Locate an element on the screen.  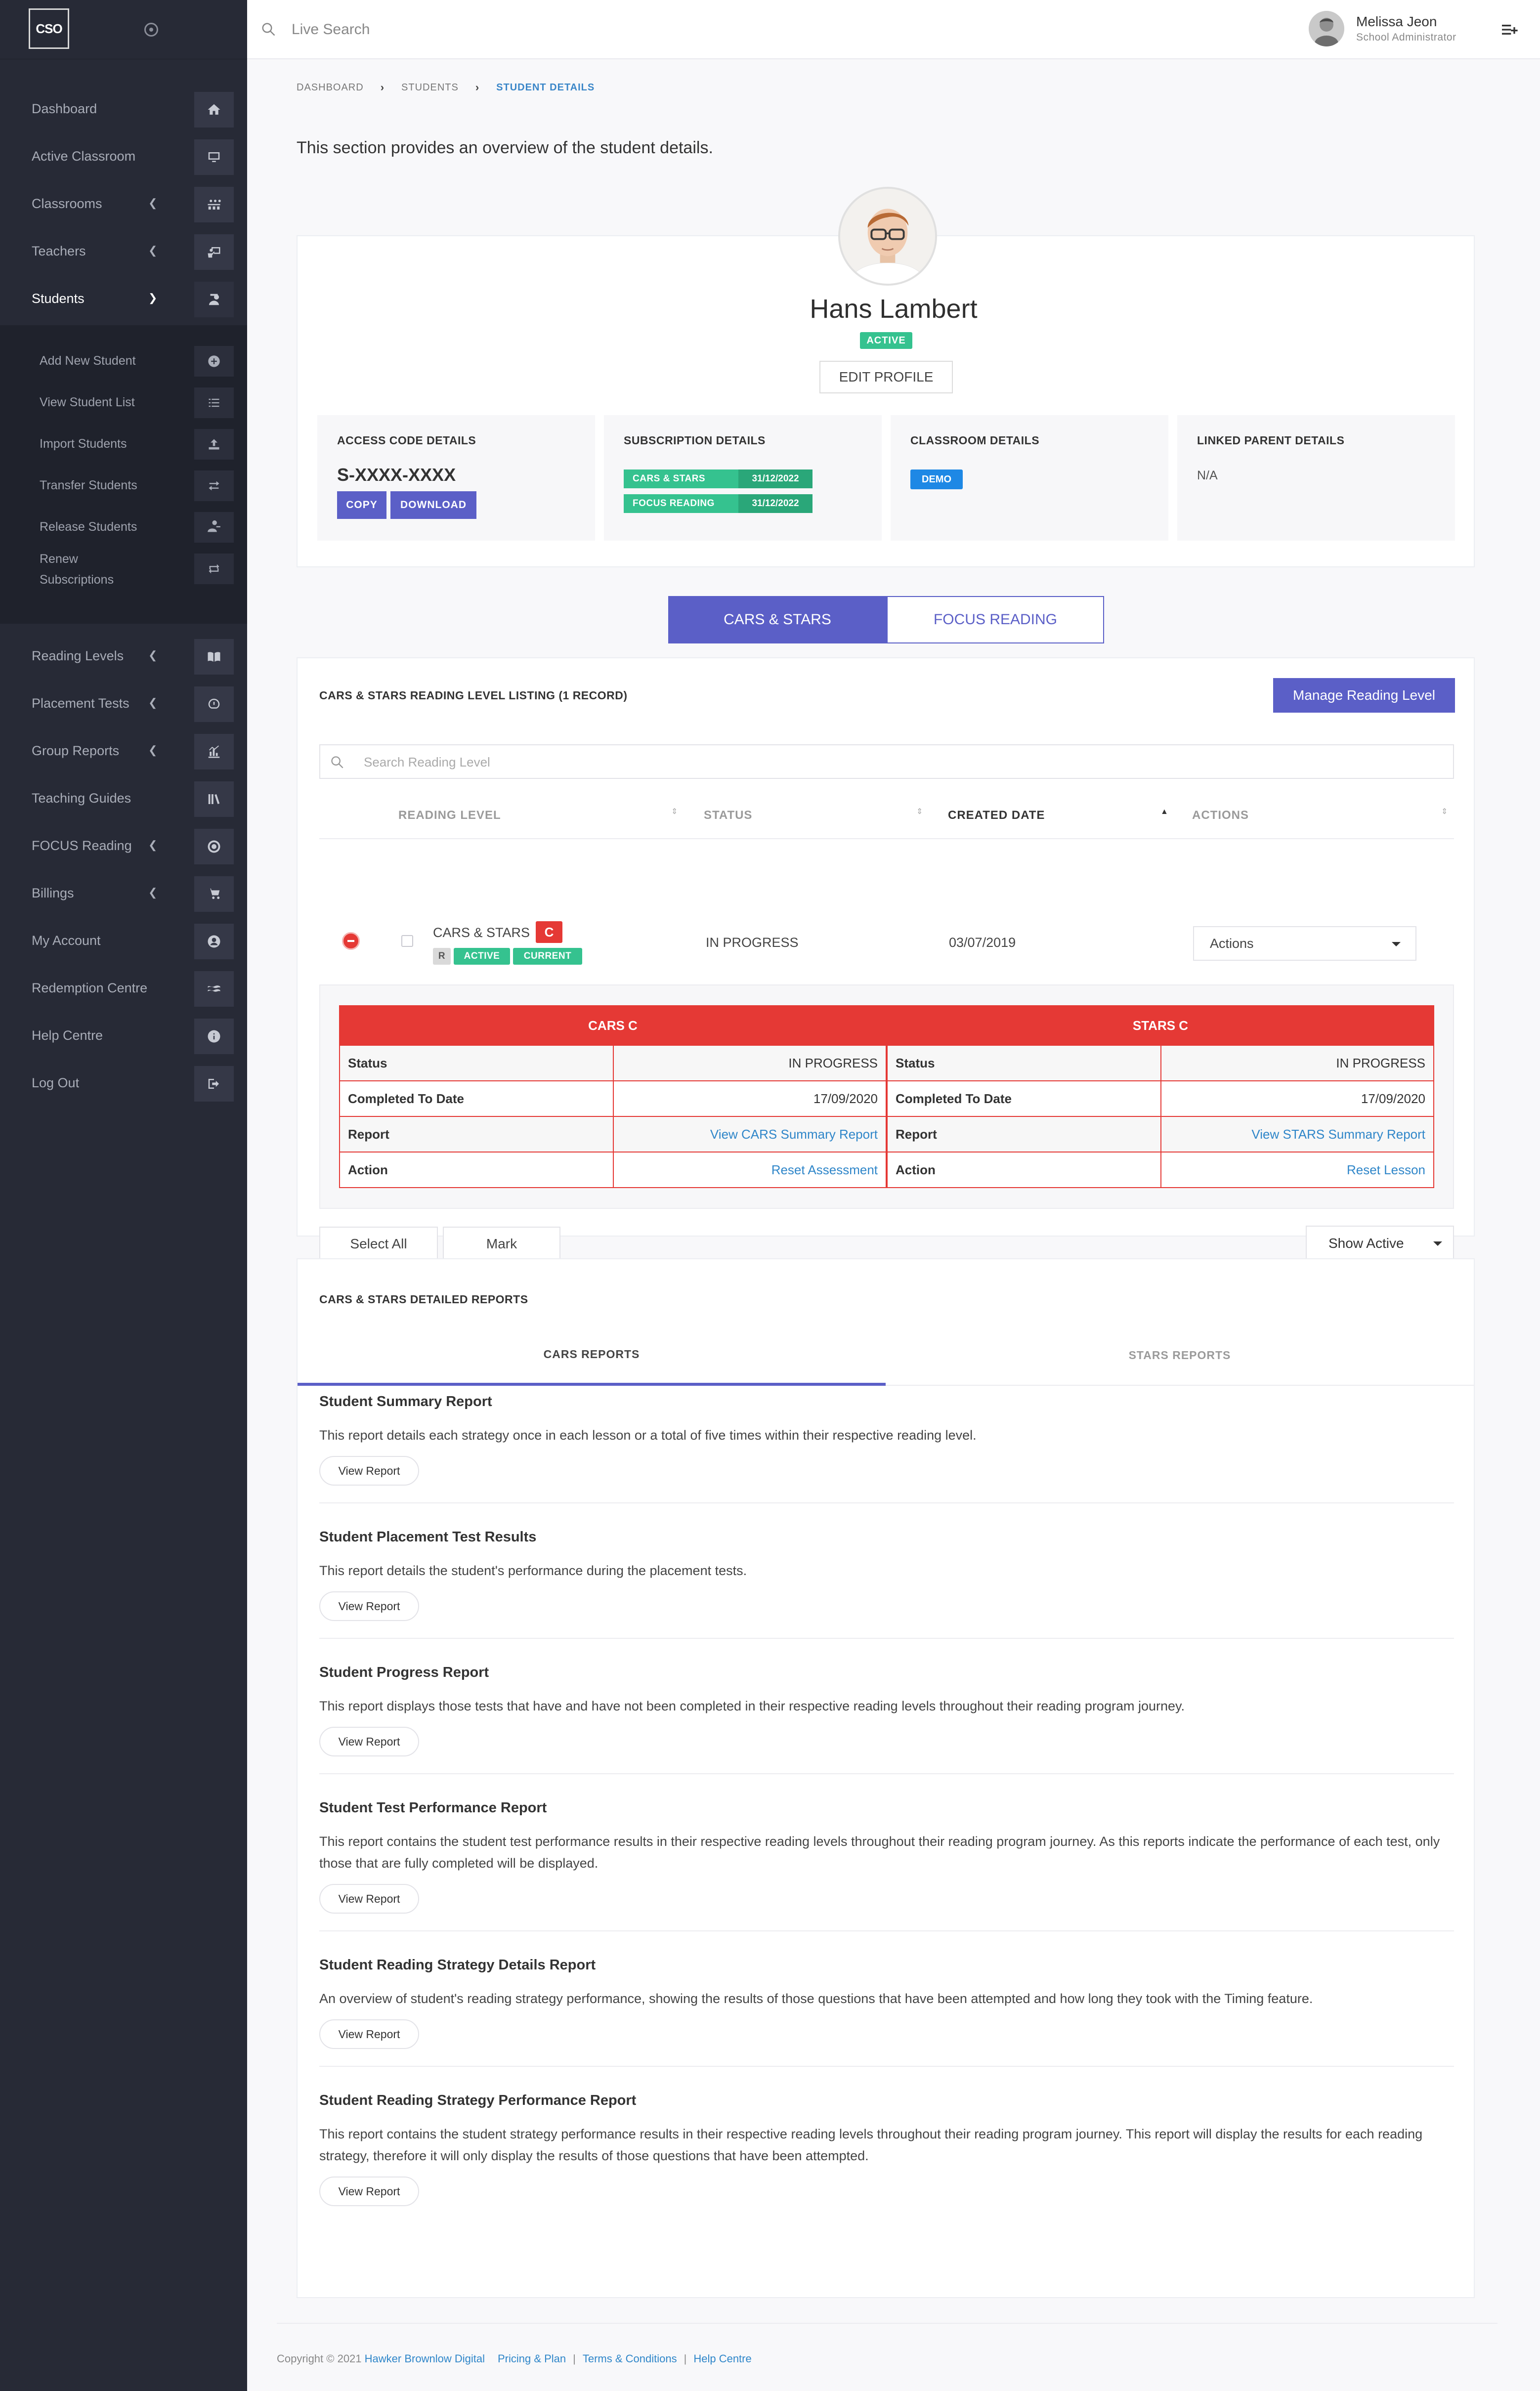
sidebar-item-placement-tests: Placement Tests ❮ is located at coordinates (124, 703).